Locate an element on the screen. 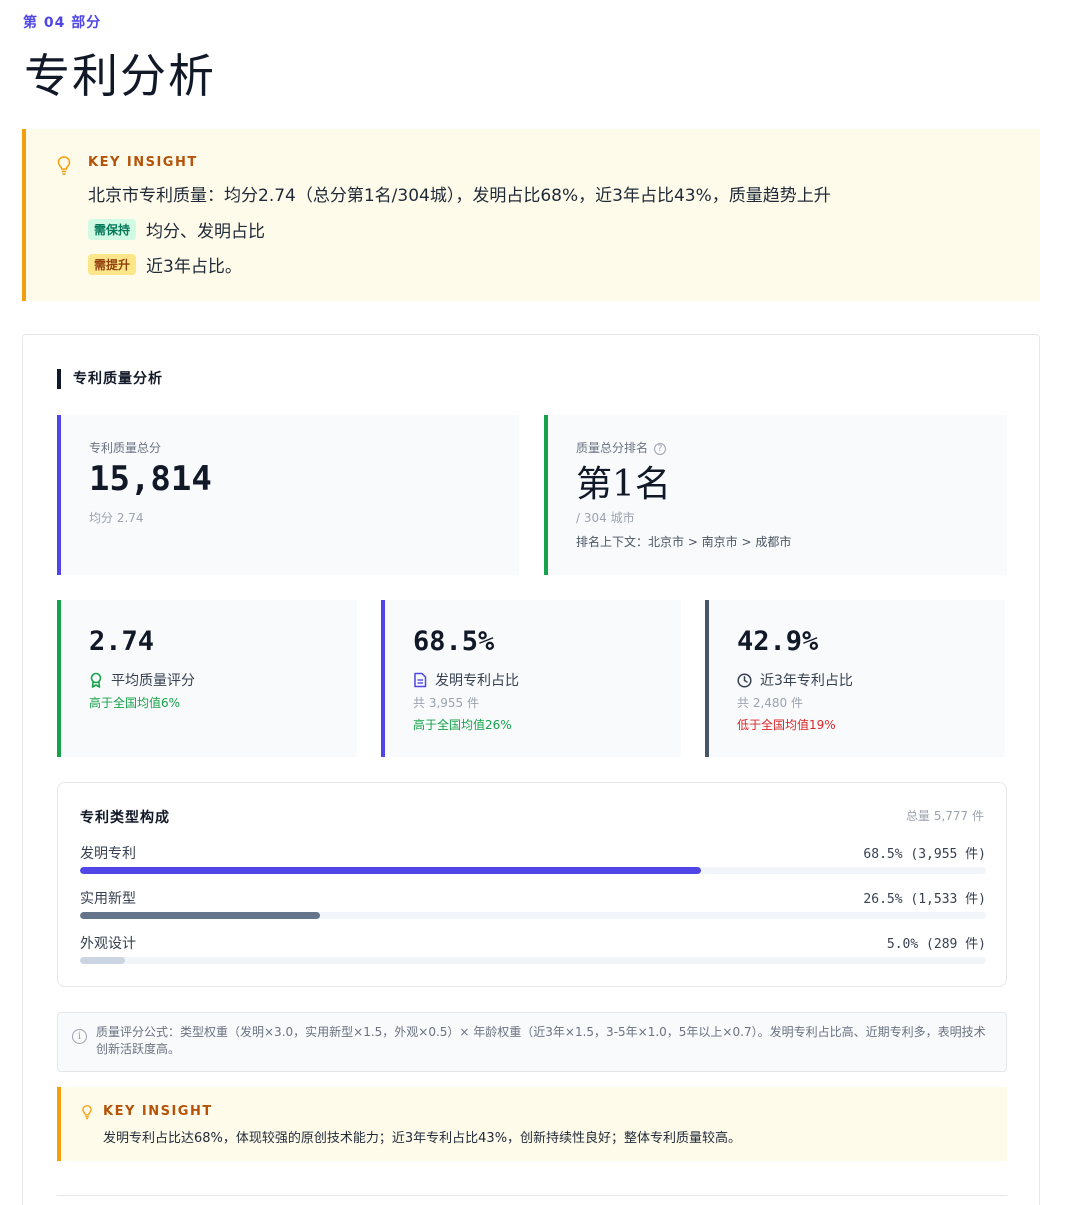  section-label: 第 04 部分 is located at coordinates (62, 23).